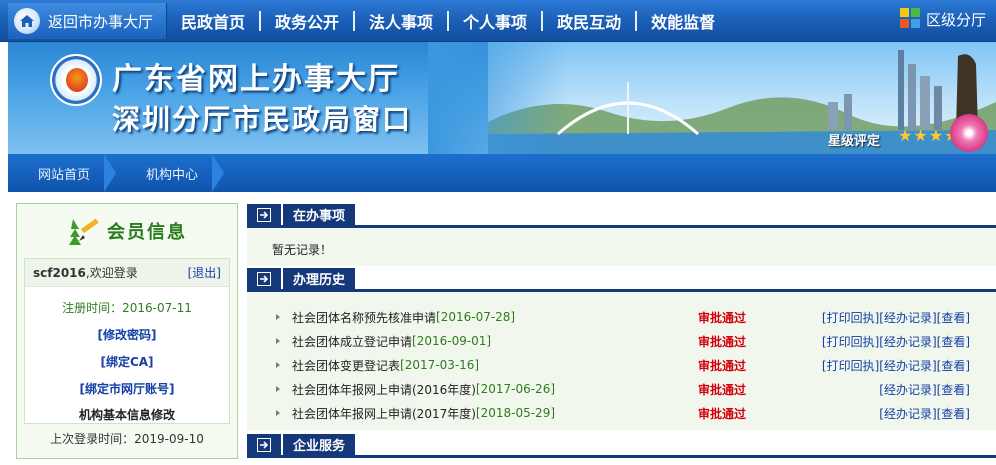 The image size is (996, 465). I want to click on history-item-name: 社会团体成立登记申请, so click(352, 341).